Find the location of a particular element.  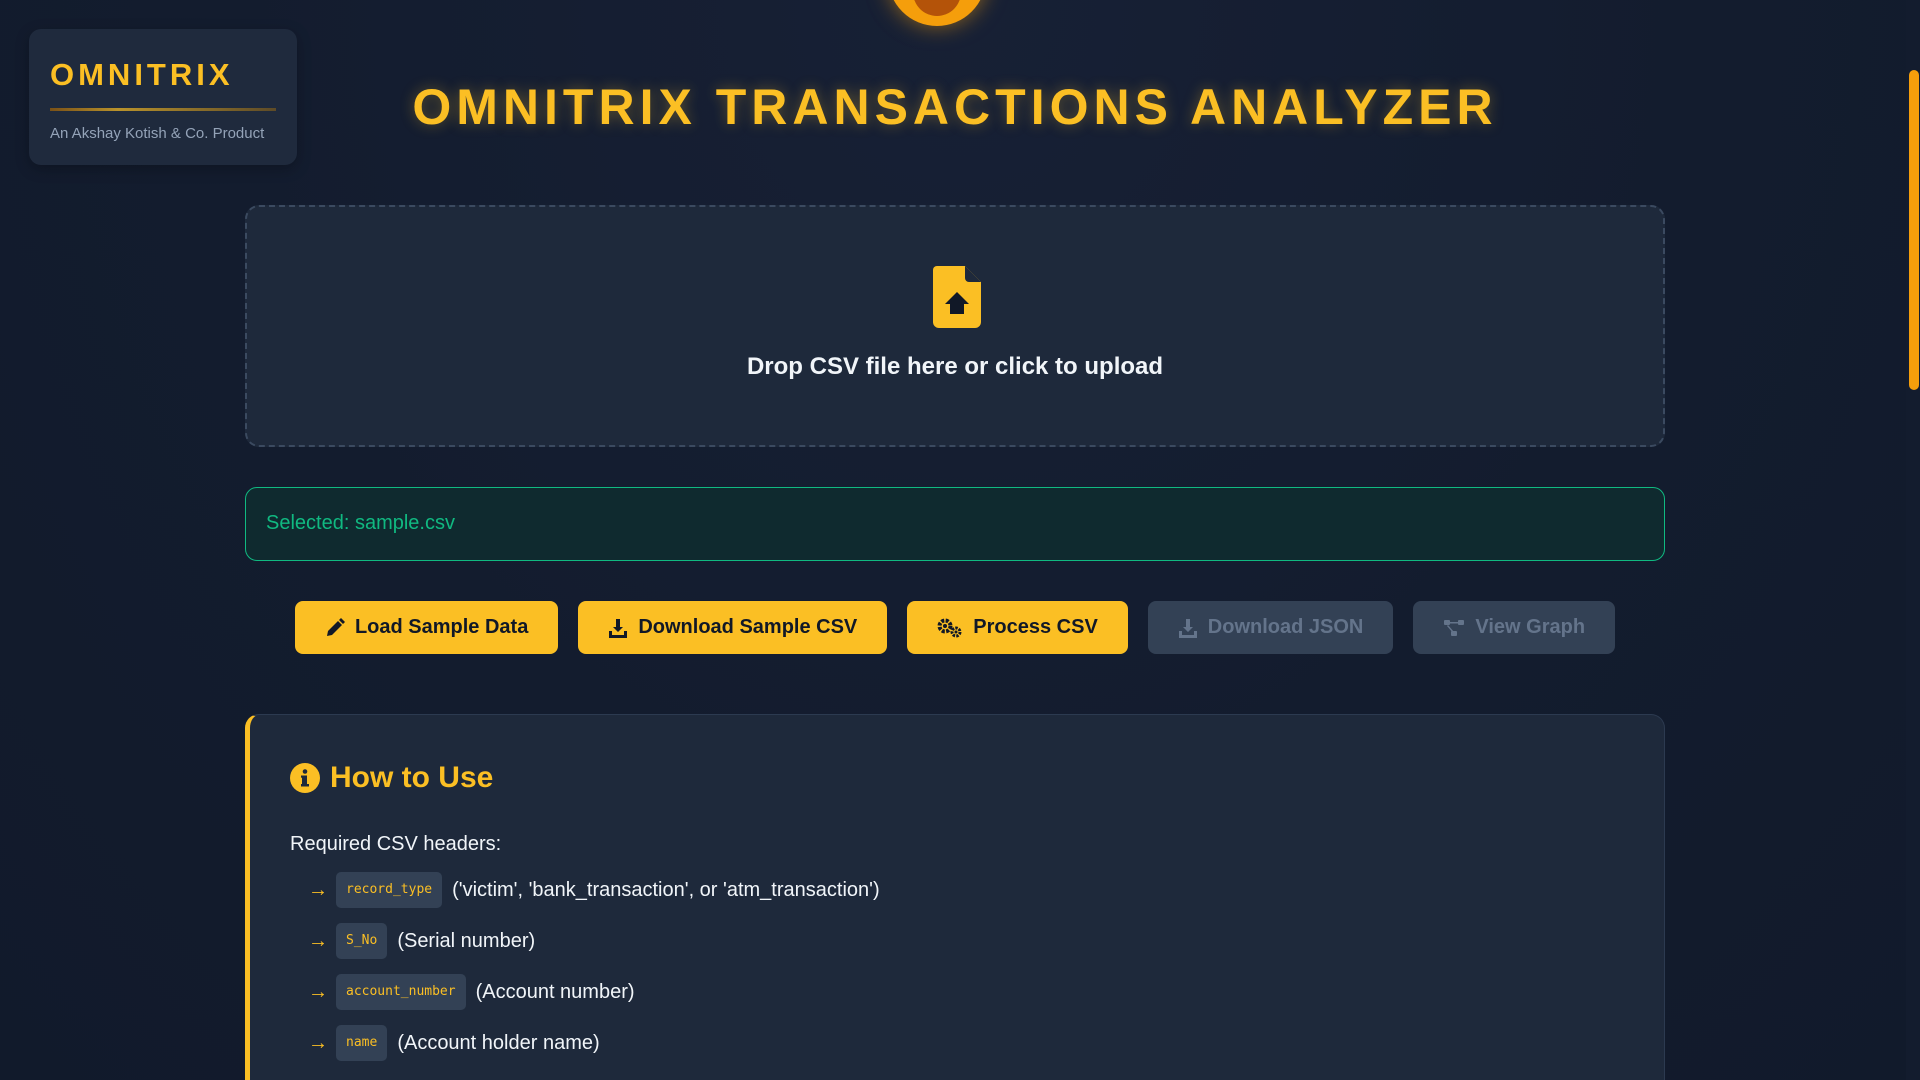

load-sample-data-label: Load Sample Data is located at coordinates (441, 627).